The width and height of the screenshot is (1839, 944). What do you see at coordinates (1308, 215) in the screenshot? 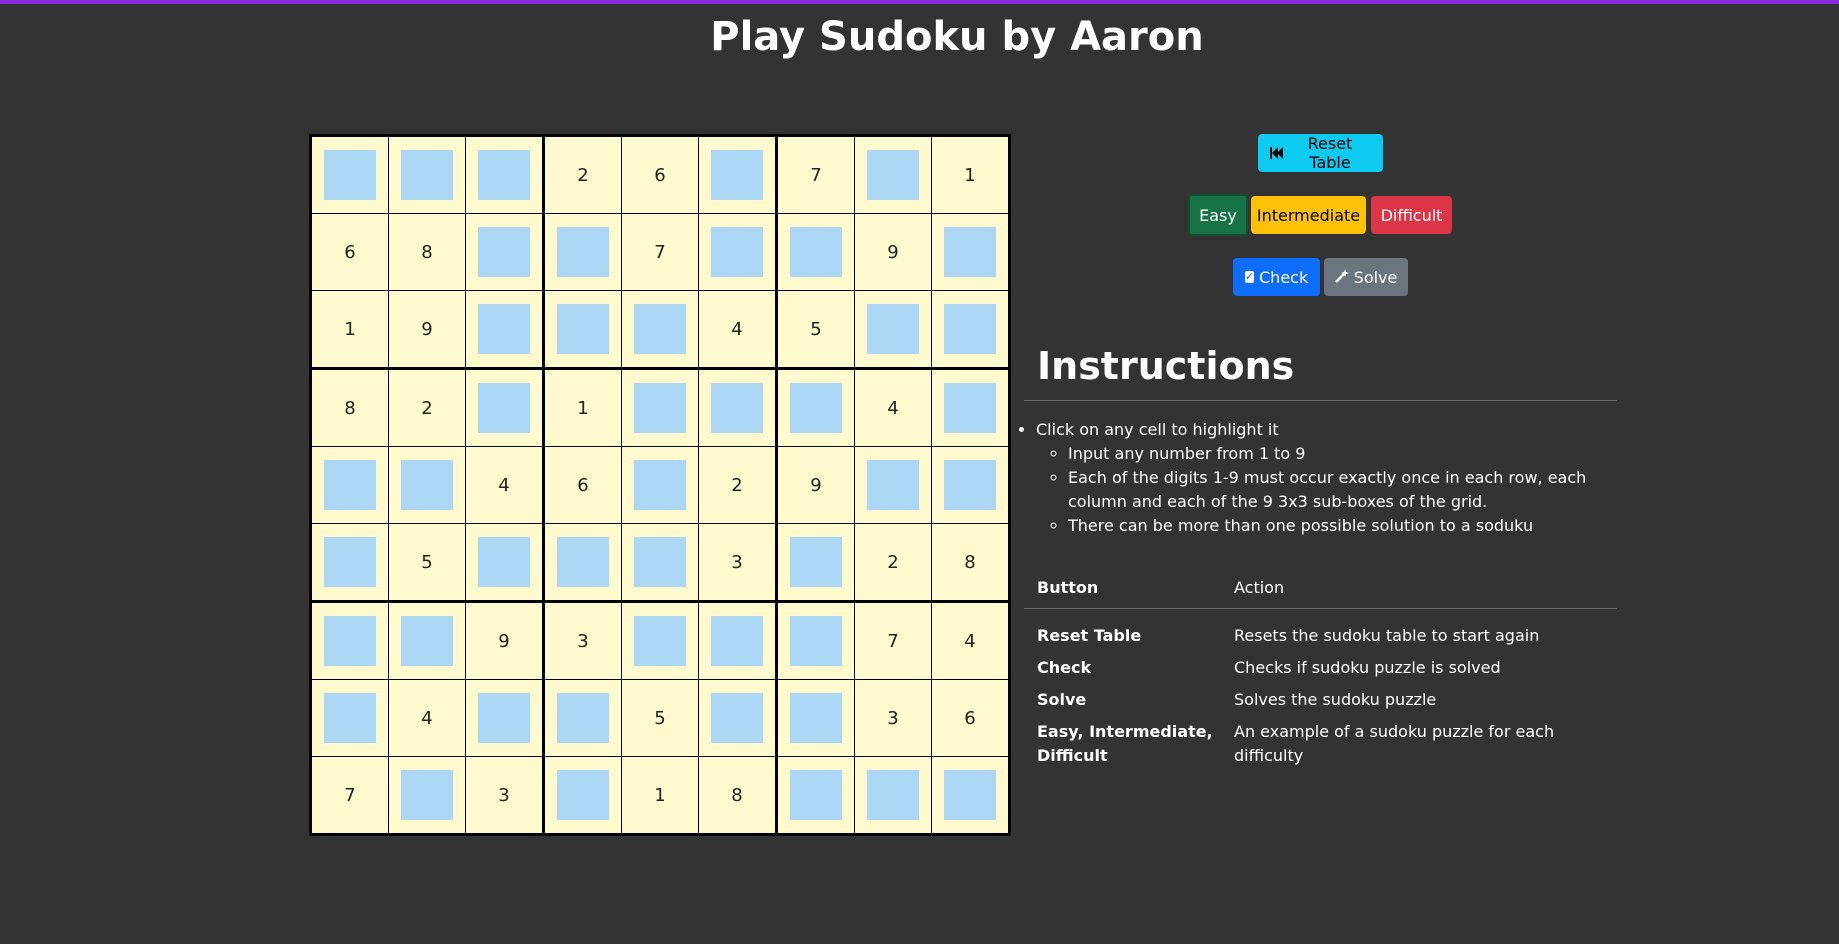
I see `intermediate-button: Intermediate` at bounding box center [1308, 215].